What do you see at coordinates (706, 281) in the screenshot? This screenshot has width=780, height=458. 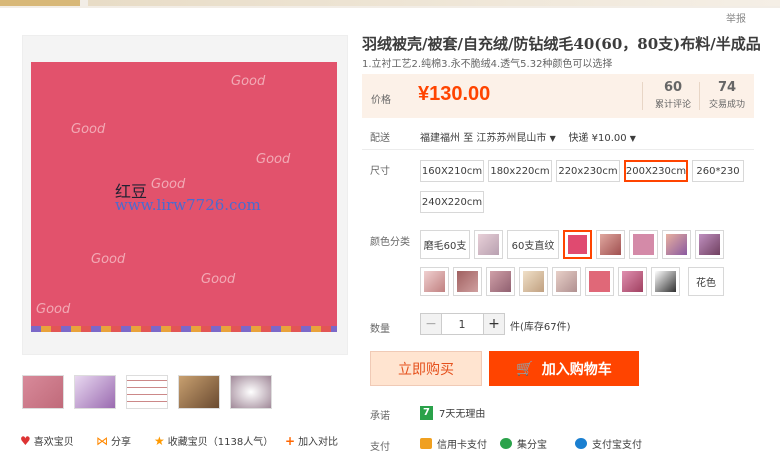 I see `color-option-floral: 花色` at bounding box center [706, 281].